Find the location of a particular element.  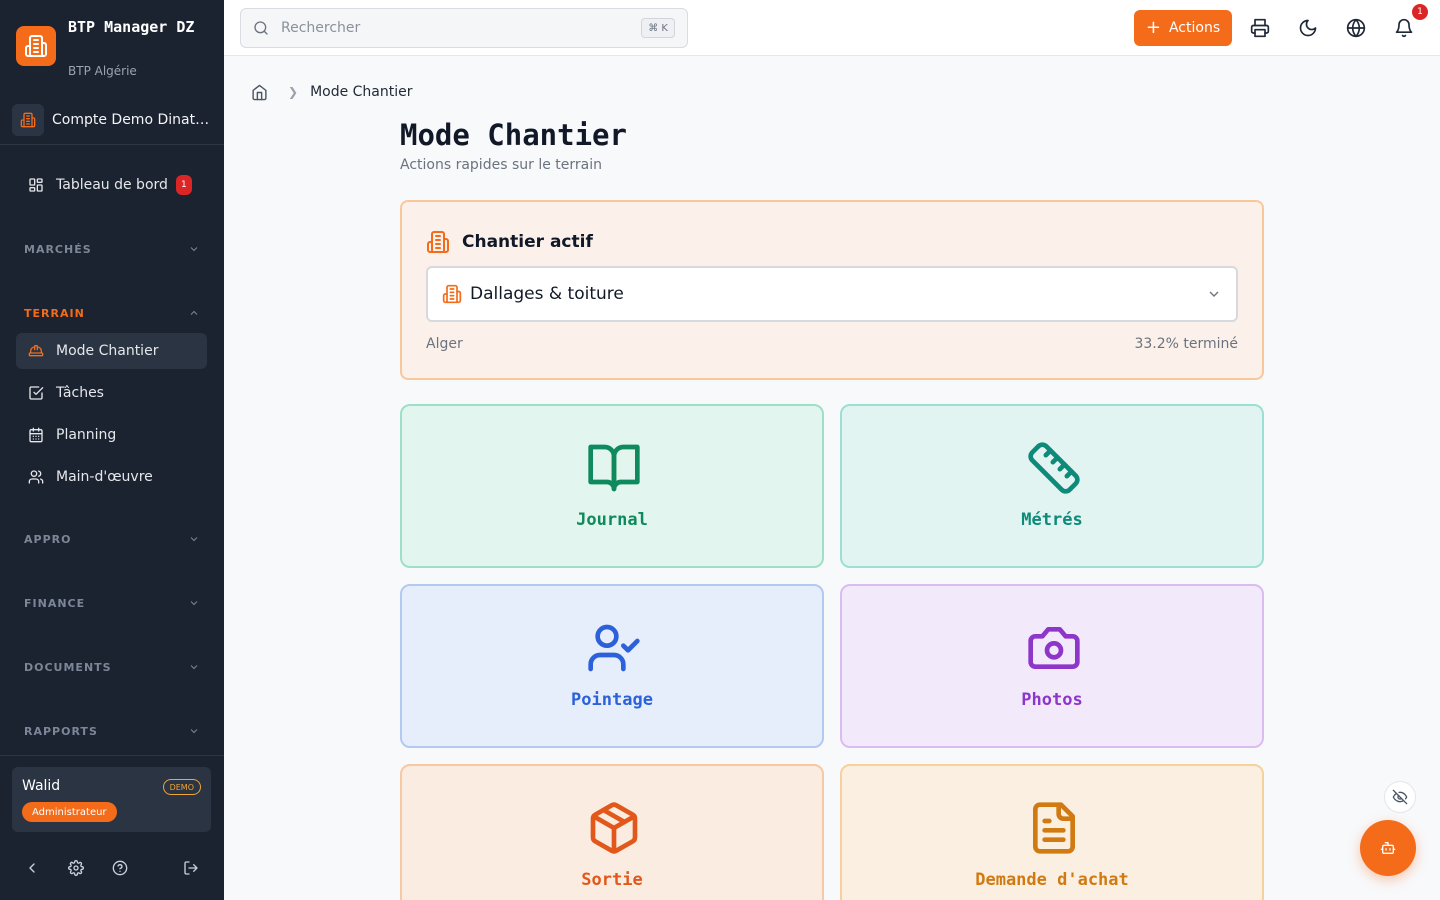

sidebar-item-planning: Planning is located at coordinates (111, 435).